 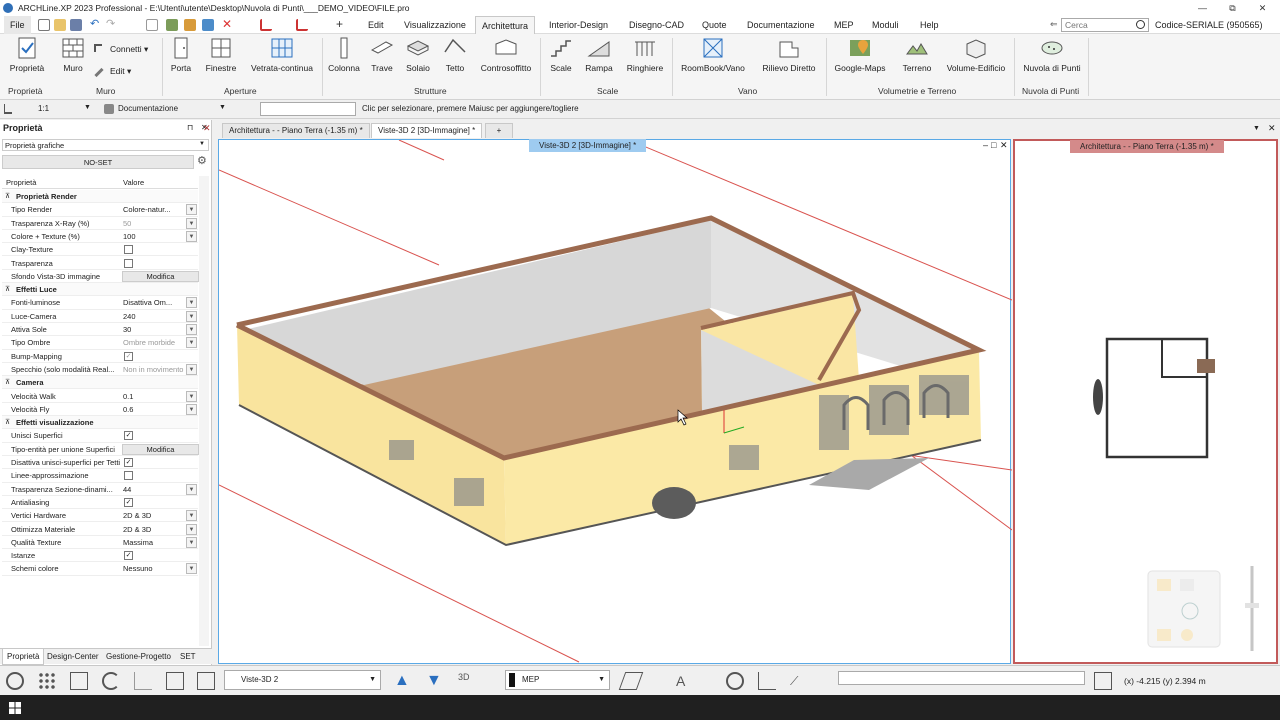 I want to click on tab-gestione-progetto: Gestione-Progetto, so click(x=138, y=657).